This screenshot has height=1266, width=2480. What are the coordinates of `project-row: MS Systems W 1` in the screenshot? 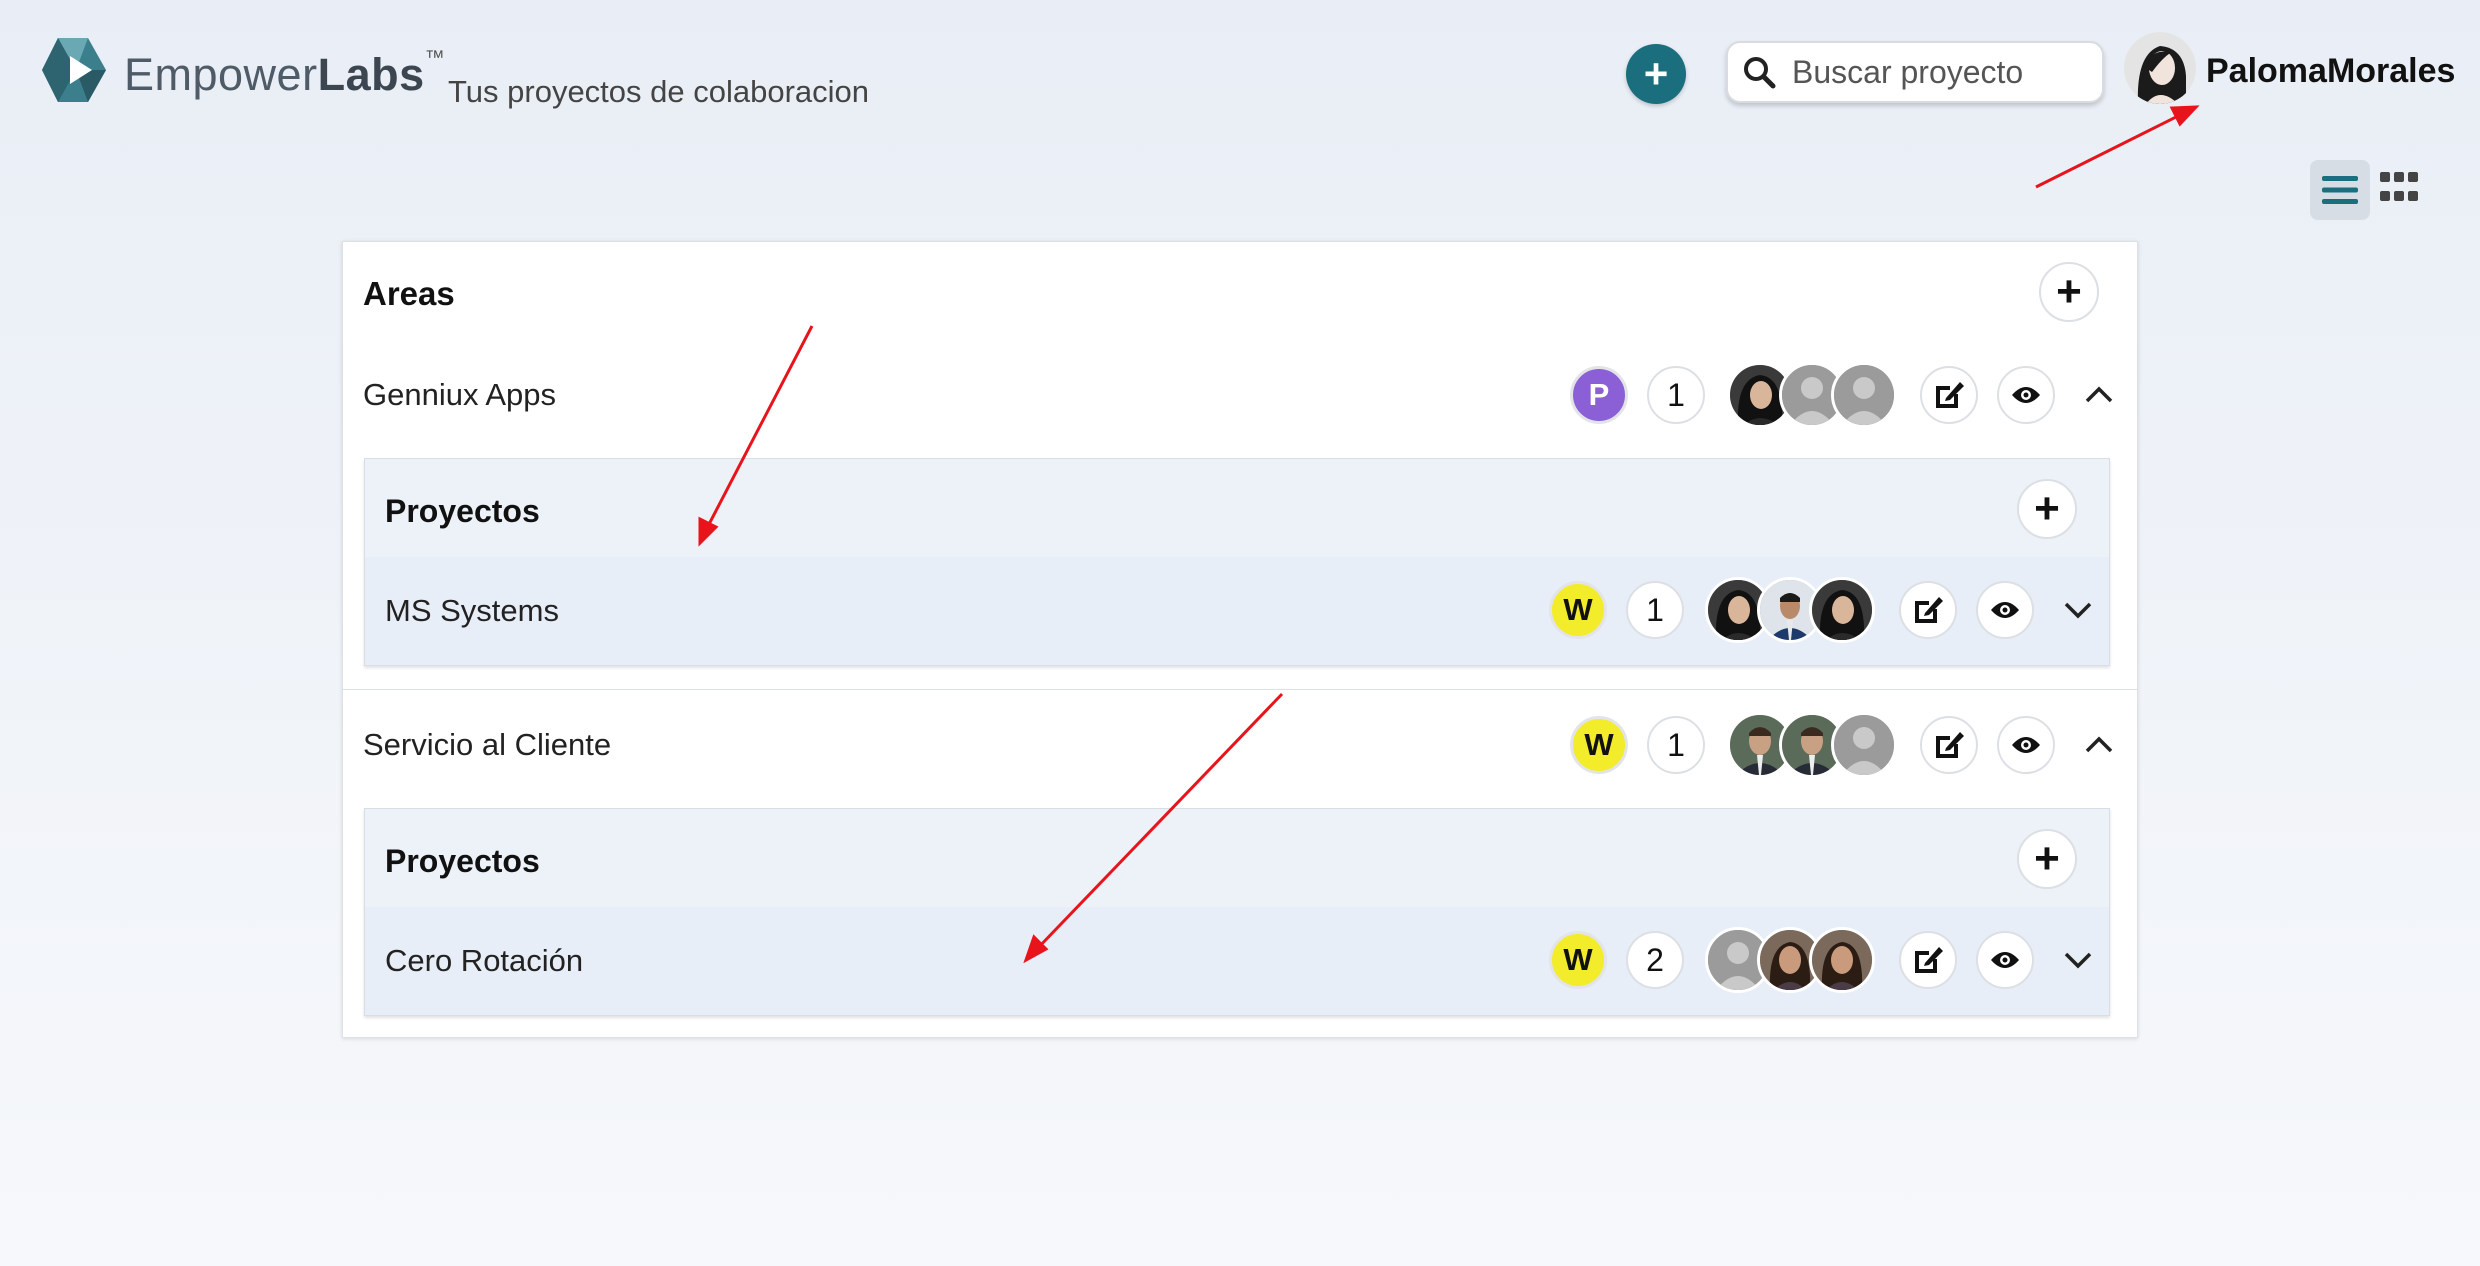 It's located at (1237, 611).